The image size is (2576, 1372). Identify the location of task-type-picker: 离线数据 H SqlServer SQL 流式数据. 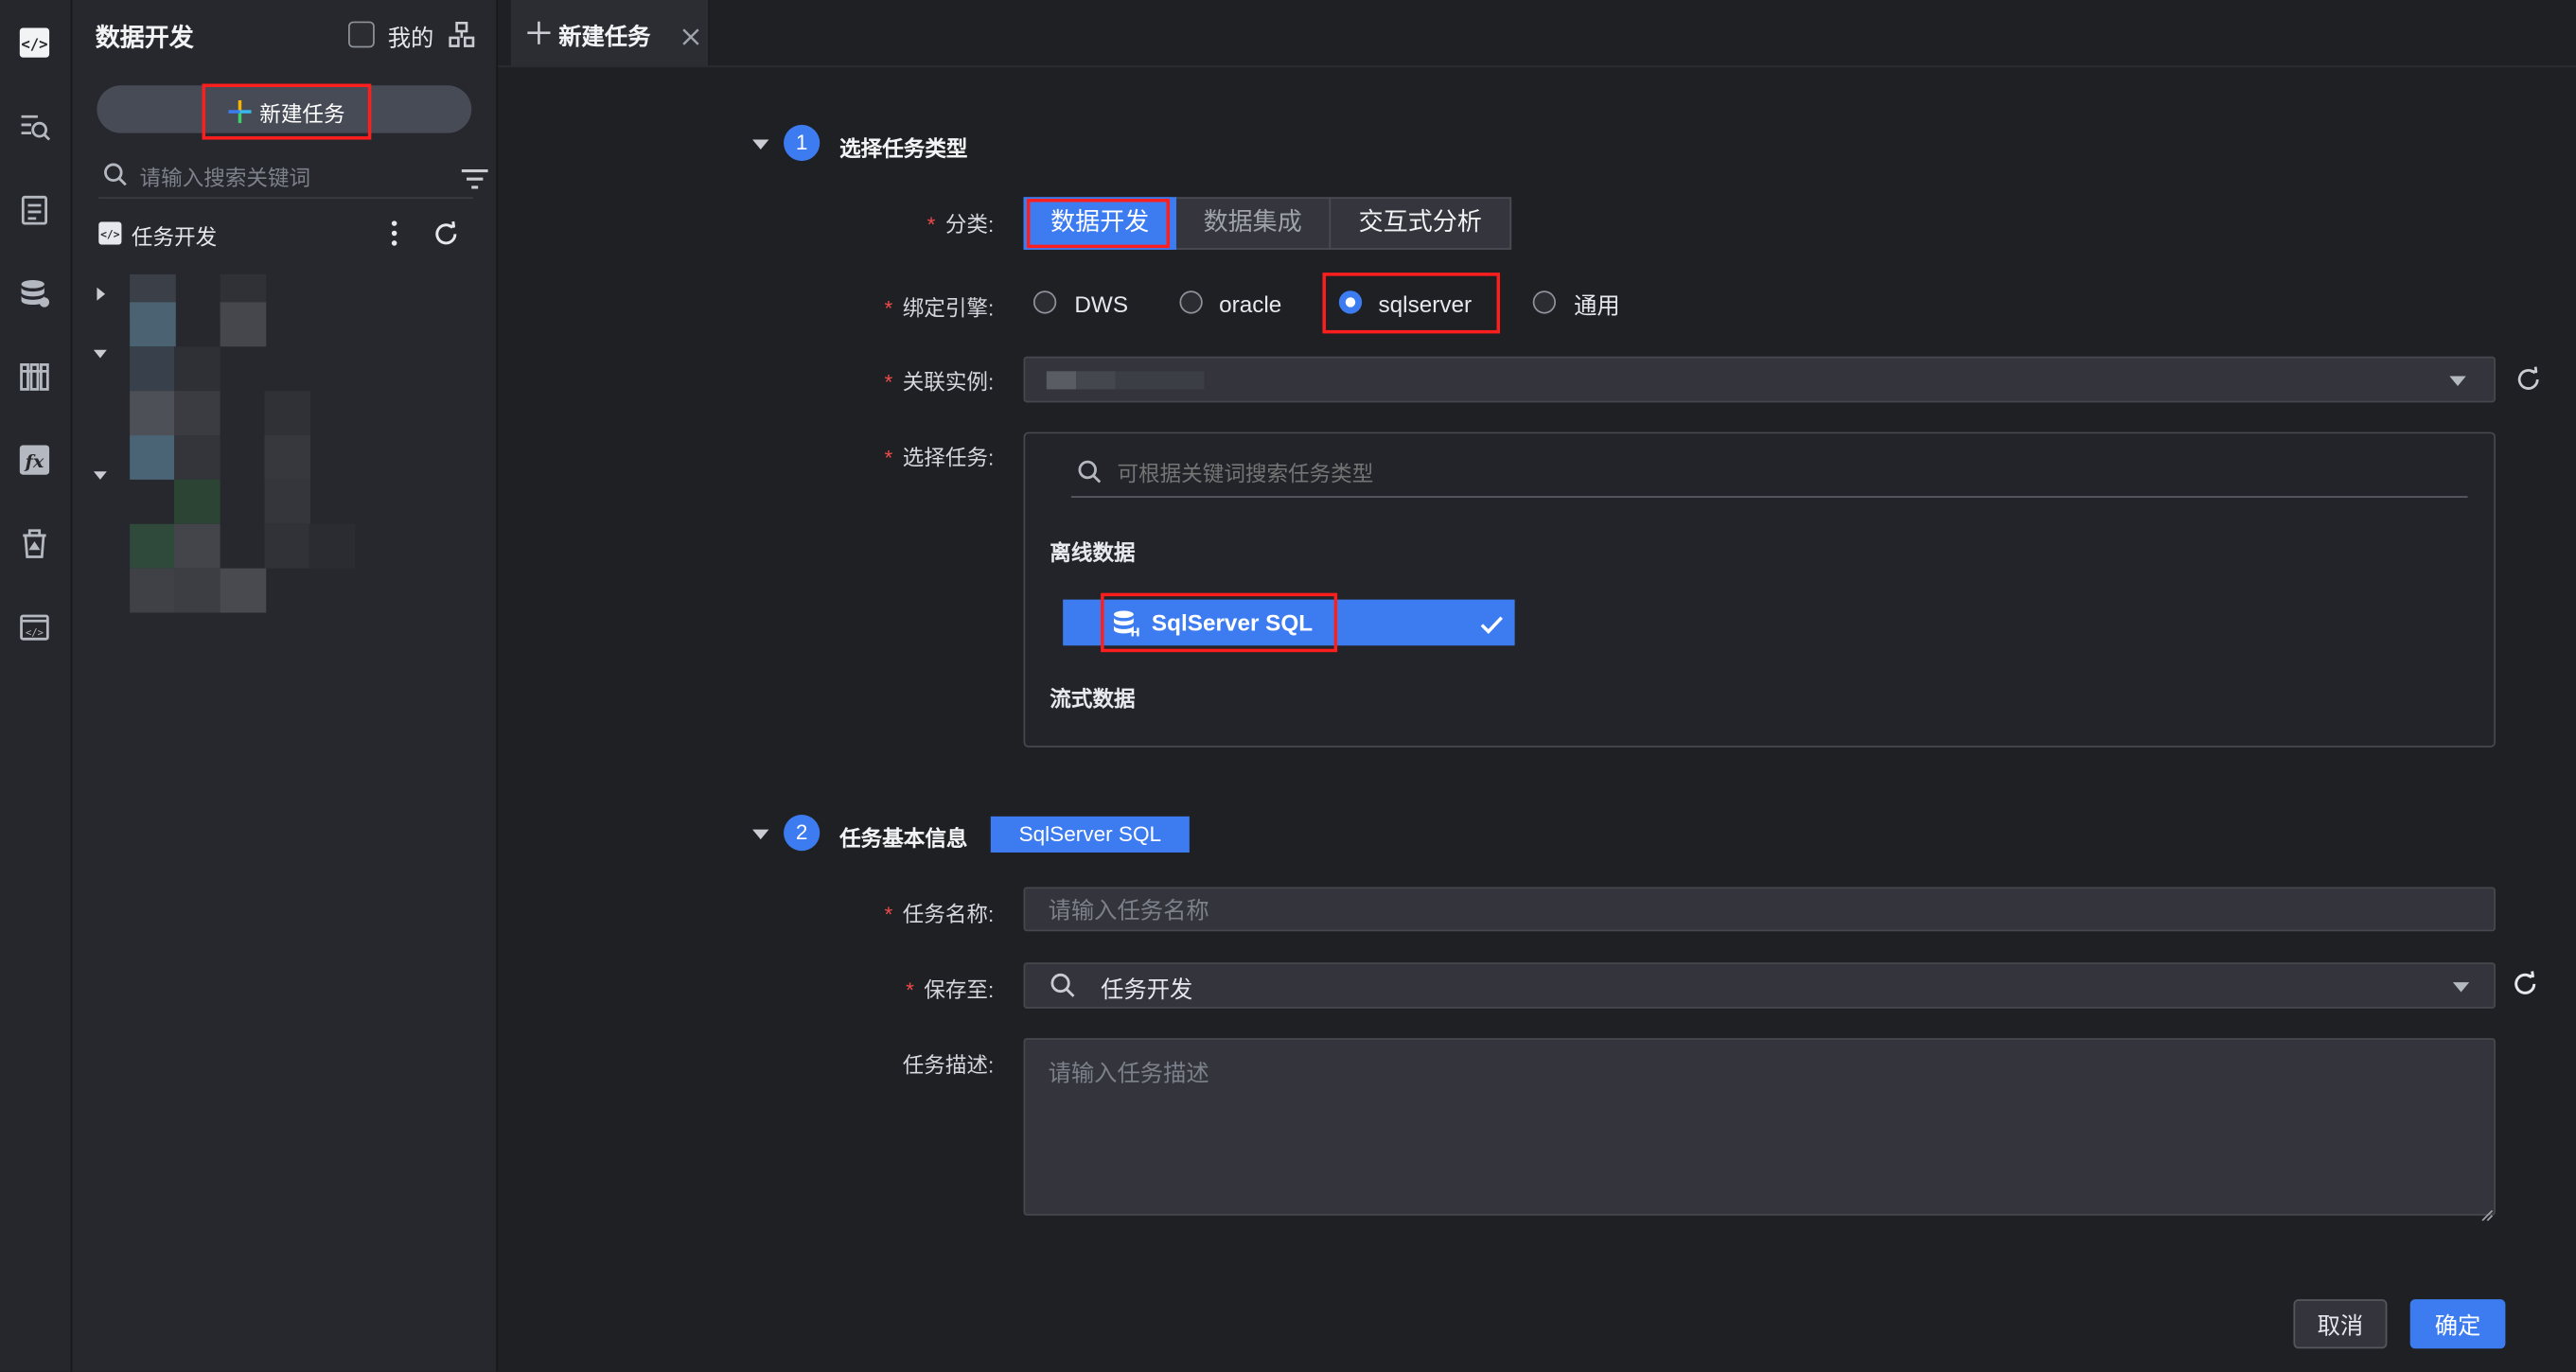
(1759, 589).